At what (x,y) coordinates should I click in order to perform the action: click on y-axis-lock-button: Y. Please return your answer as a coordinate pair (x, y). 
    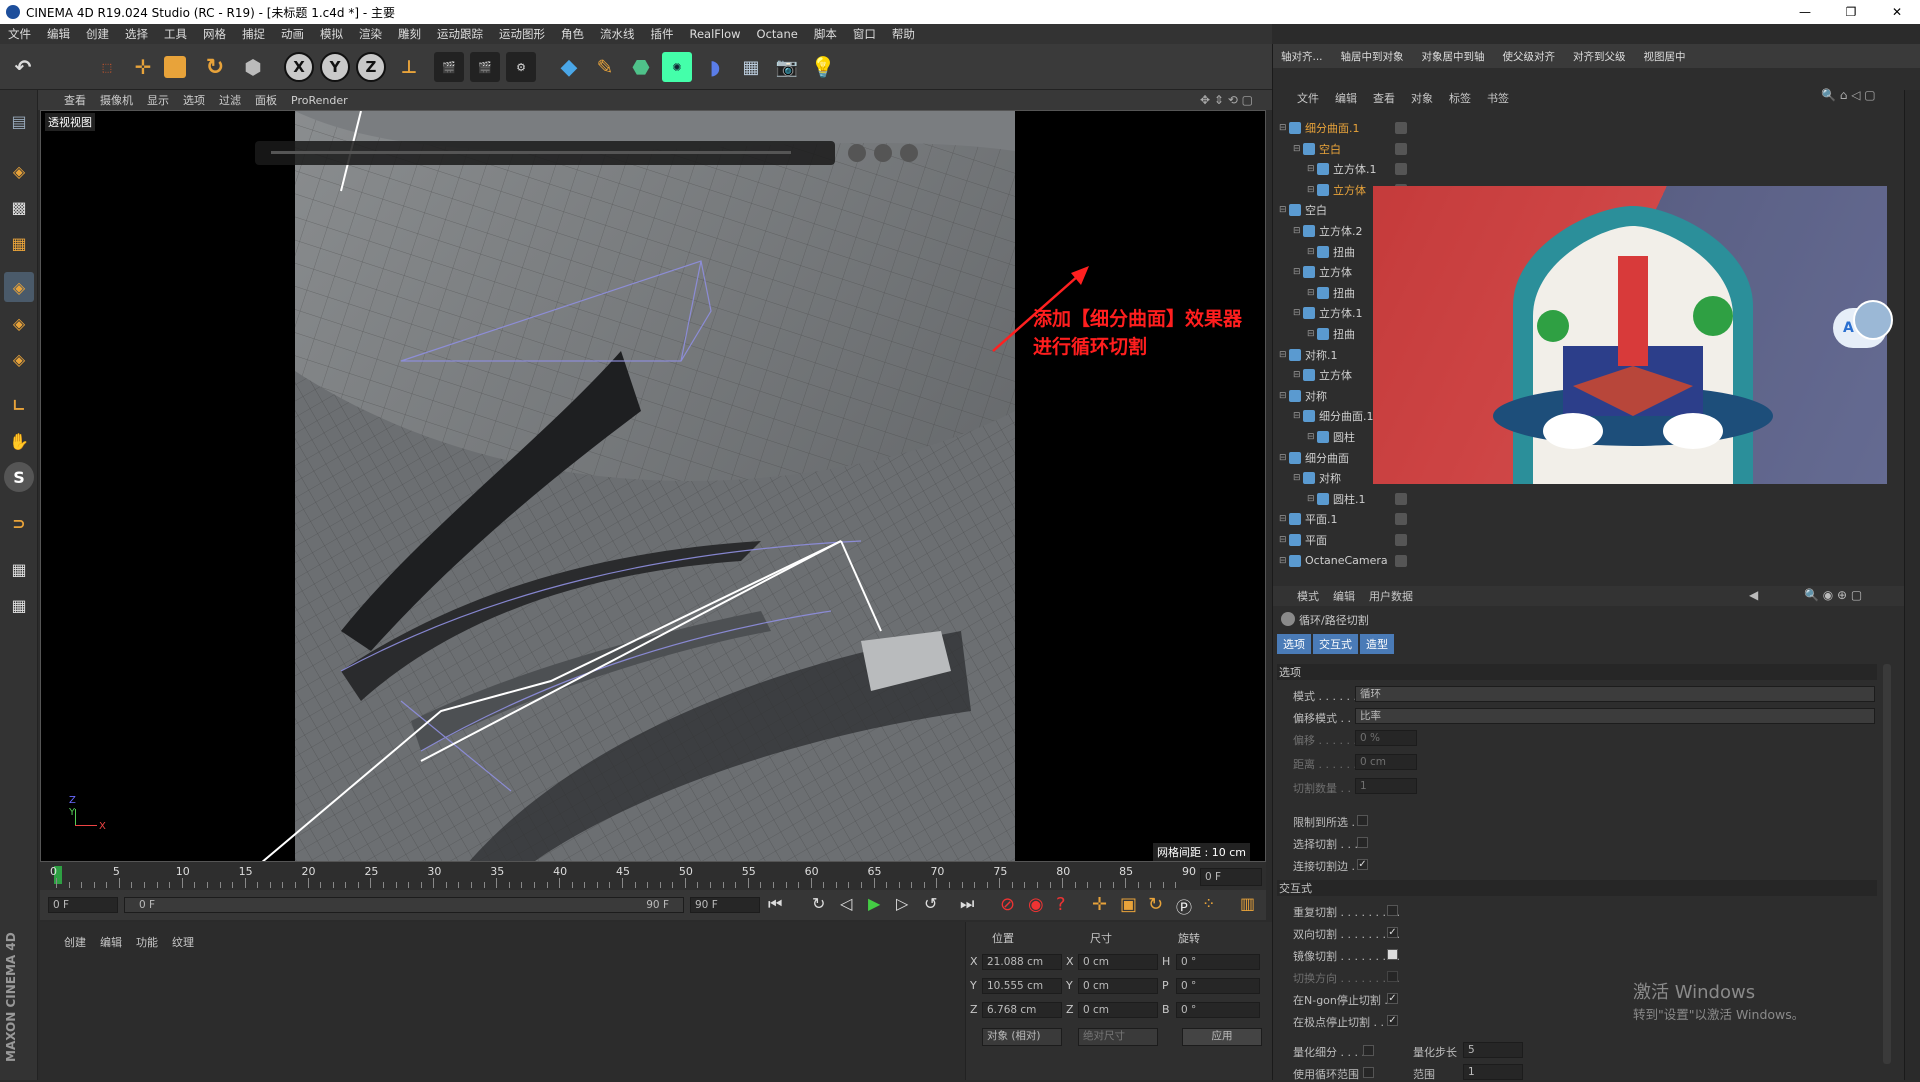
    Looking at the image, I should click on (335, 67).